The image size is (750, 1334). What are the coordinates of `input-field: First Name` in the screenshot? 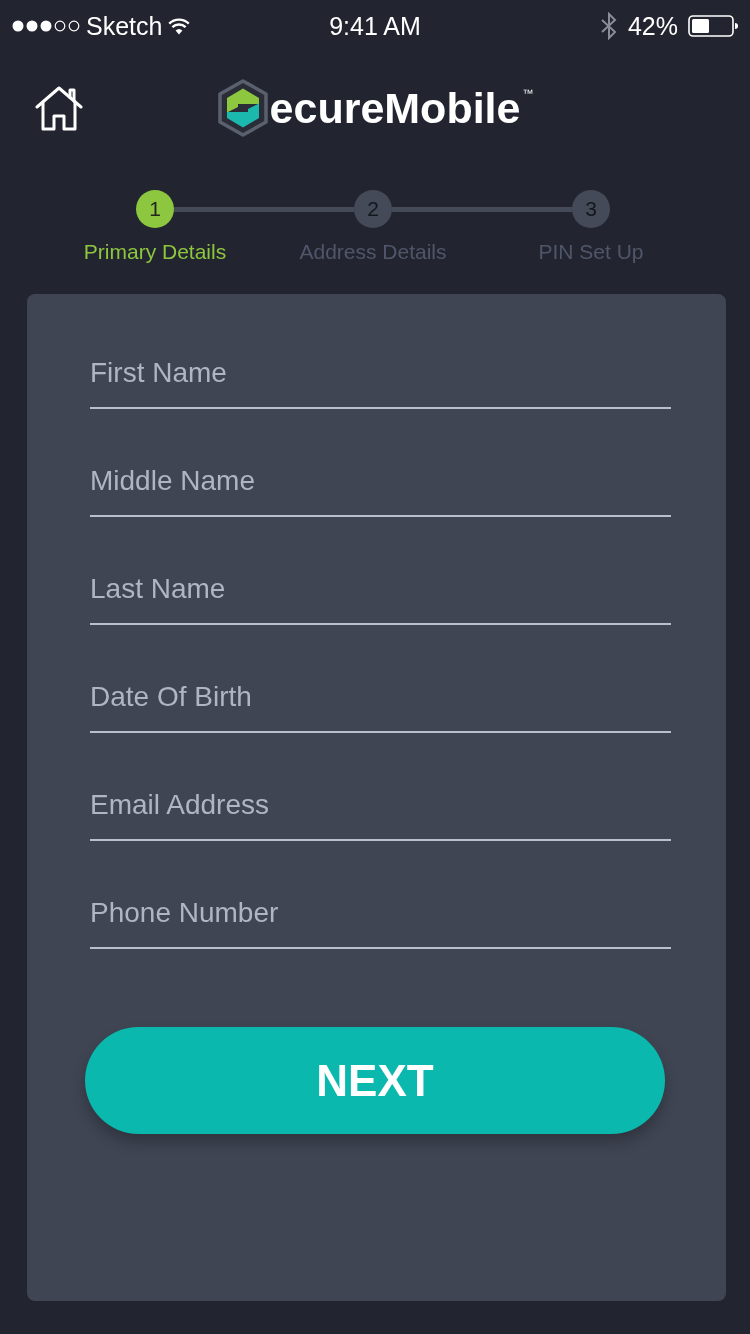 It's located at (380, 380).